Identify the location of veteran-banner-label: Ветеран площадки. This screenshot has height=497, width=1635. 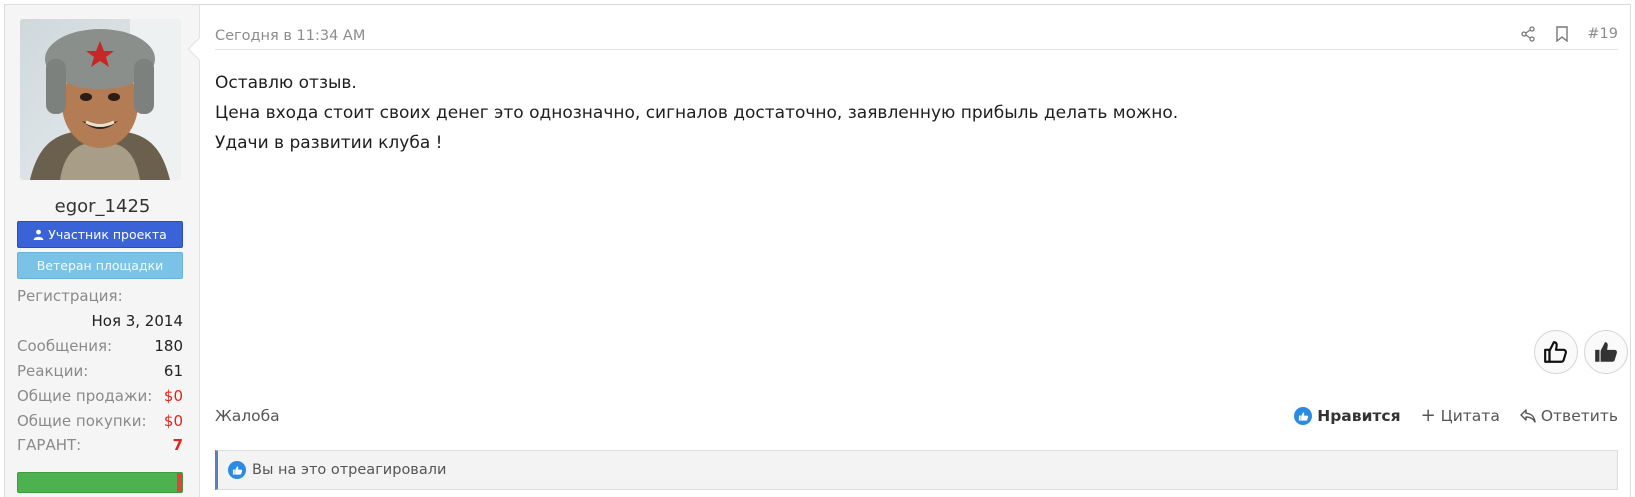
(100, 265).